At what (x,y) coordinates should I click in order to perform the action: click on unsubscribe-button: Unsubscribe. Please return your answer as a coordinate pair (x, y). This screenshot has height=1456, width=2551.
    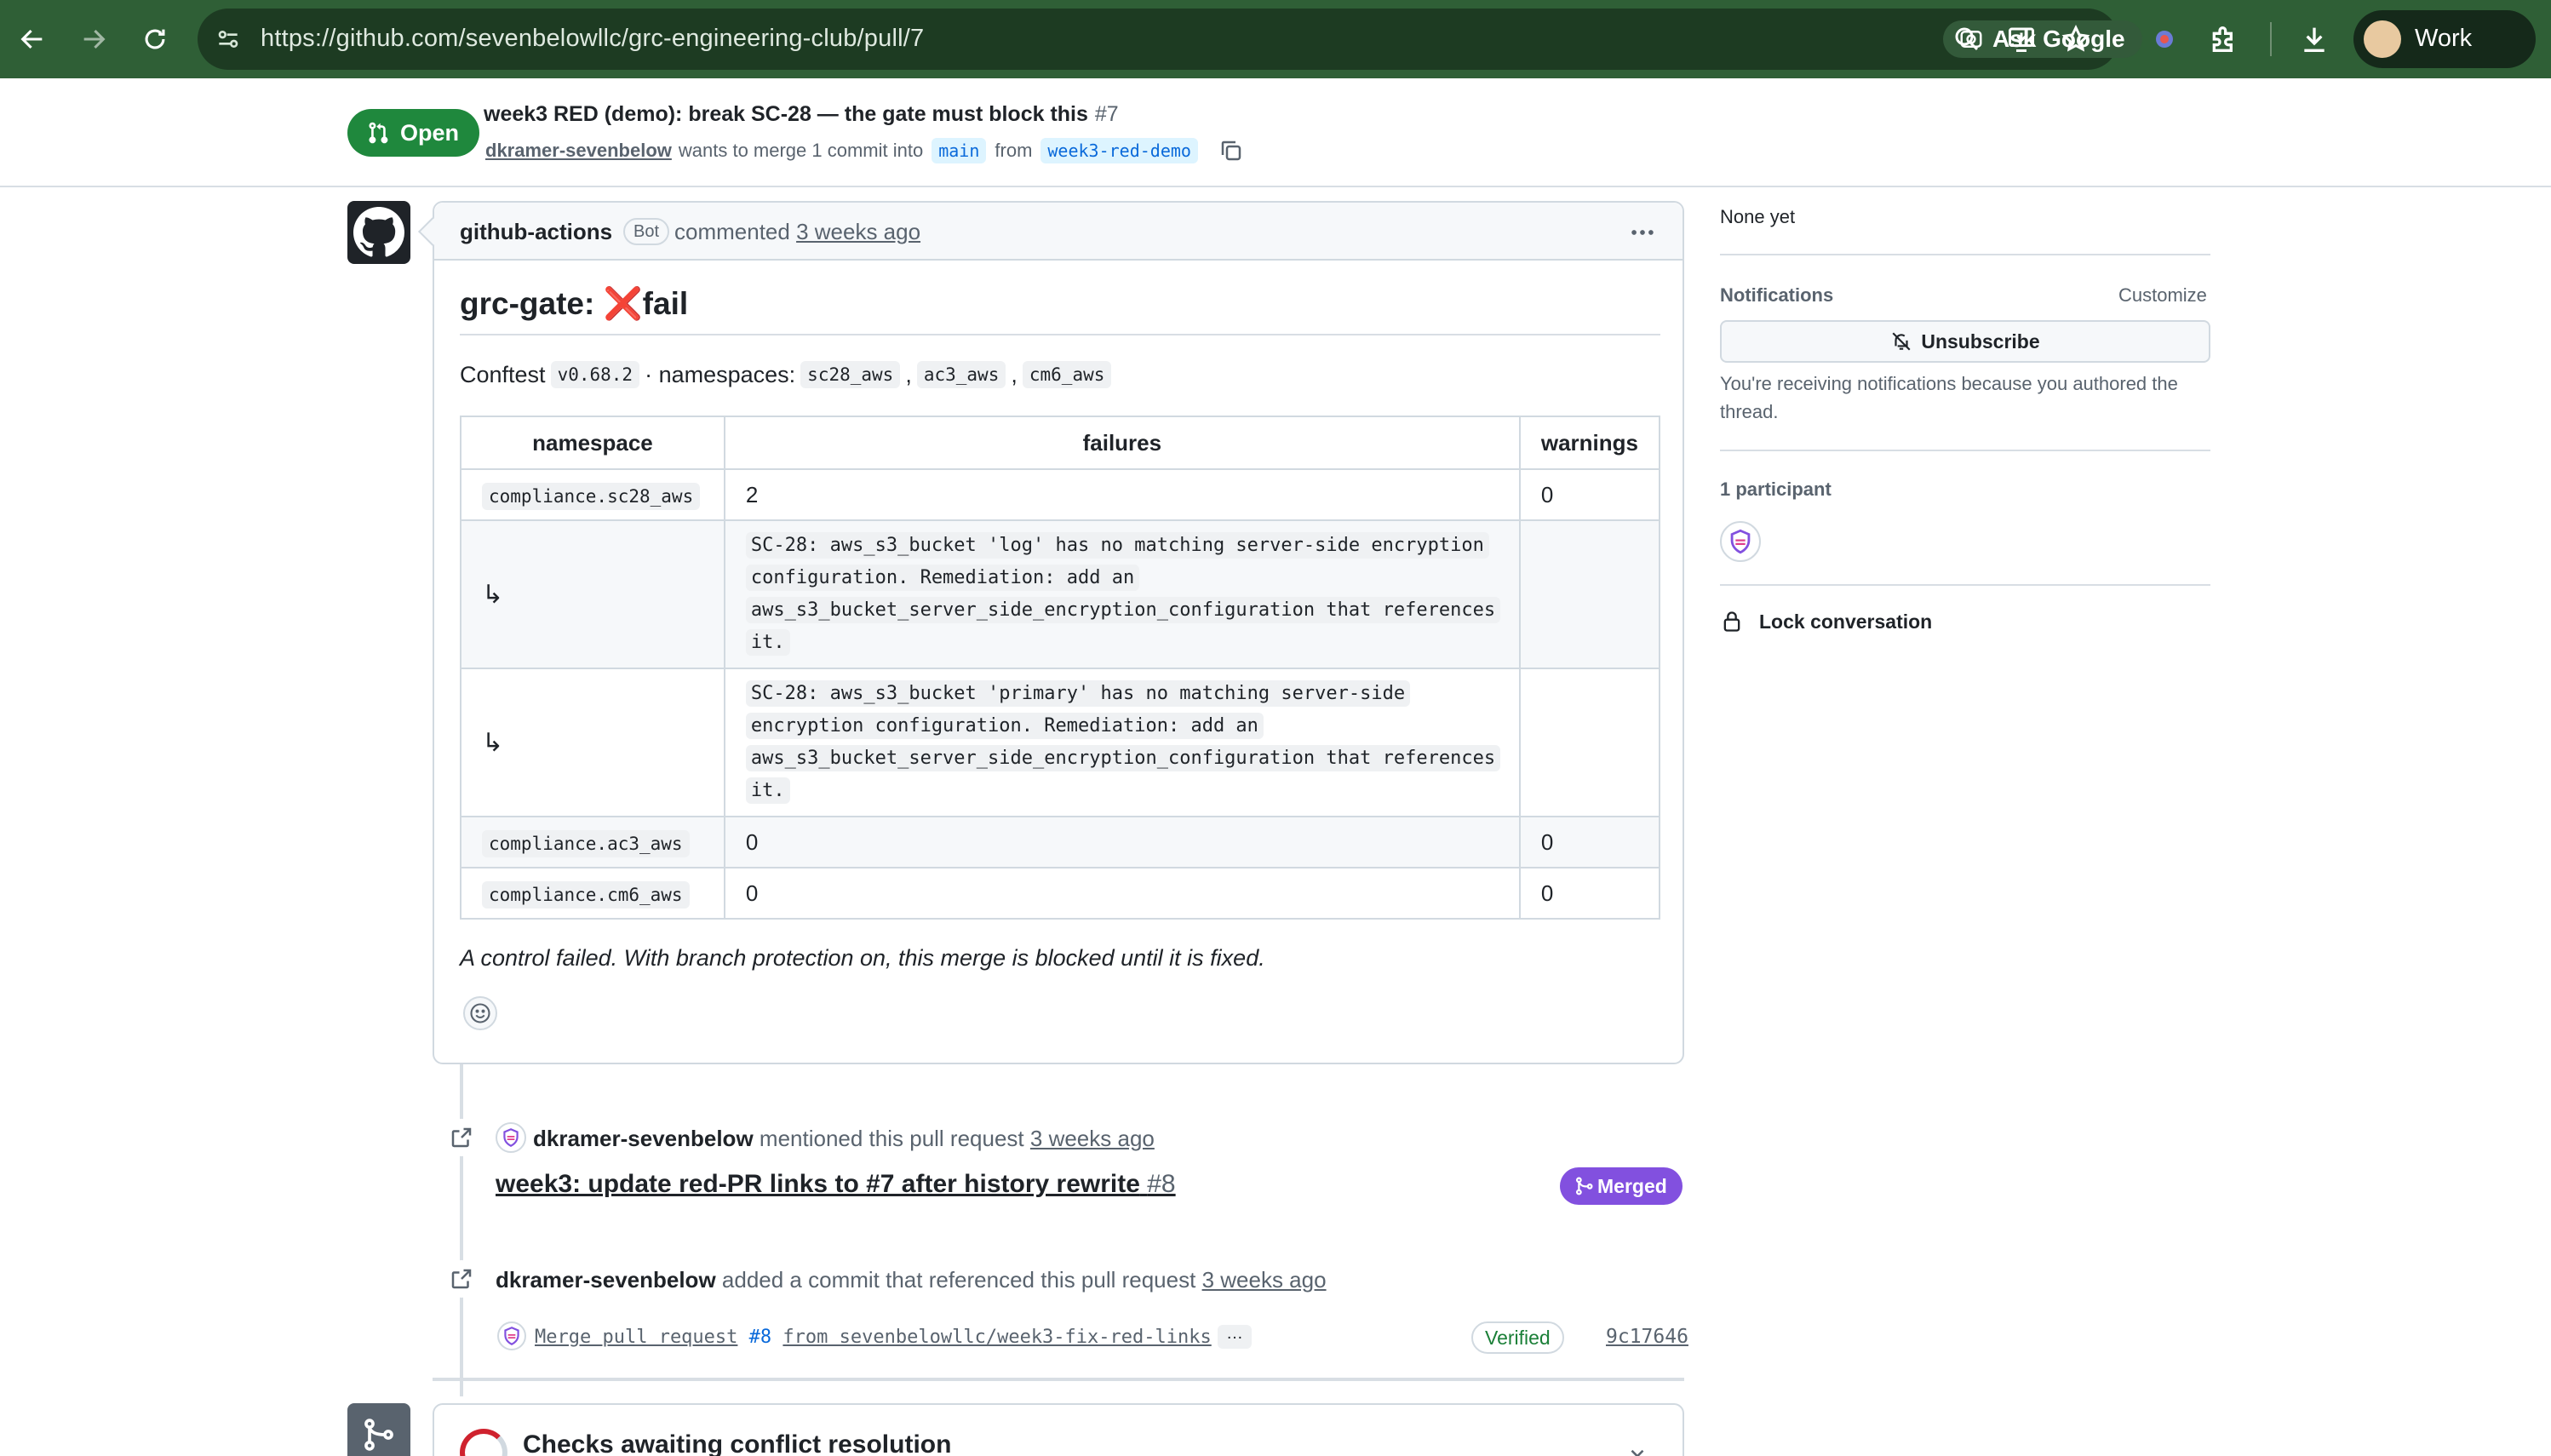
    Looking at the image, I should click on (1965, 341).